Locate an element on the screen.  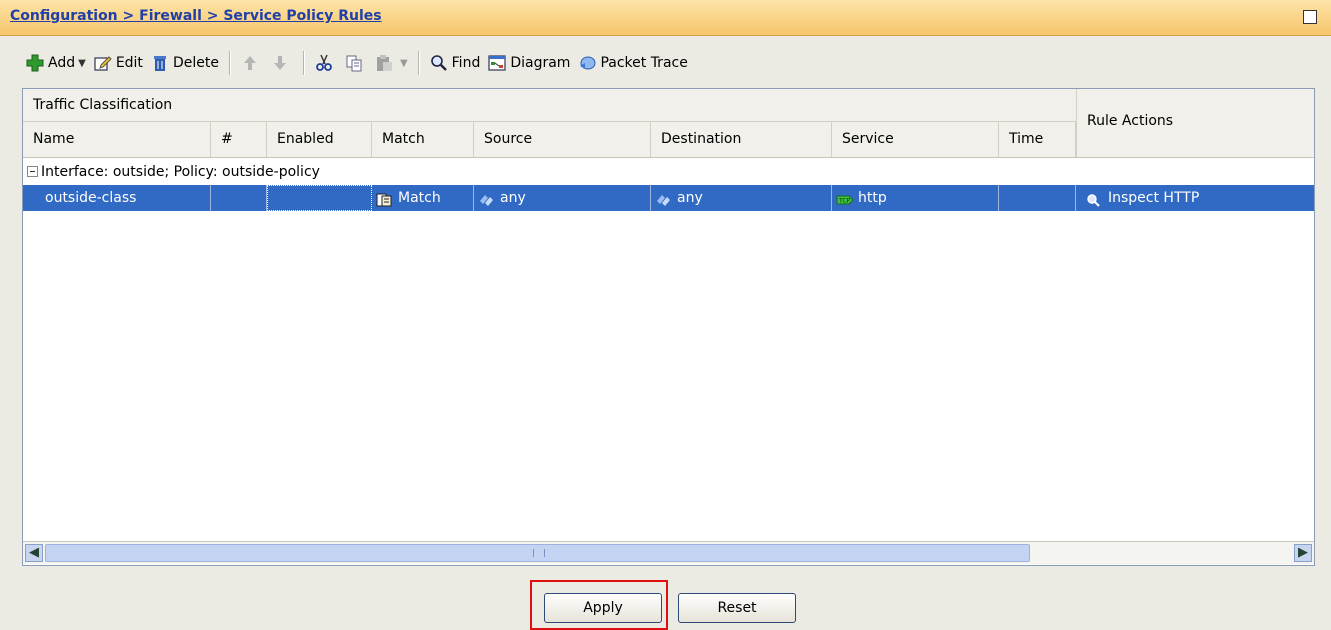
rule-action-label: Inspect HTTP is located at coordinates (1154, 198).